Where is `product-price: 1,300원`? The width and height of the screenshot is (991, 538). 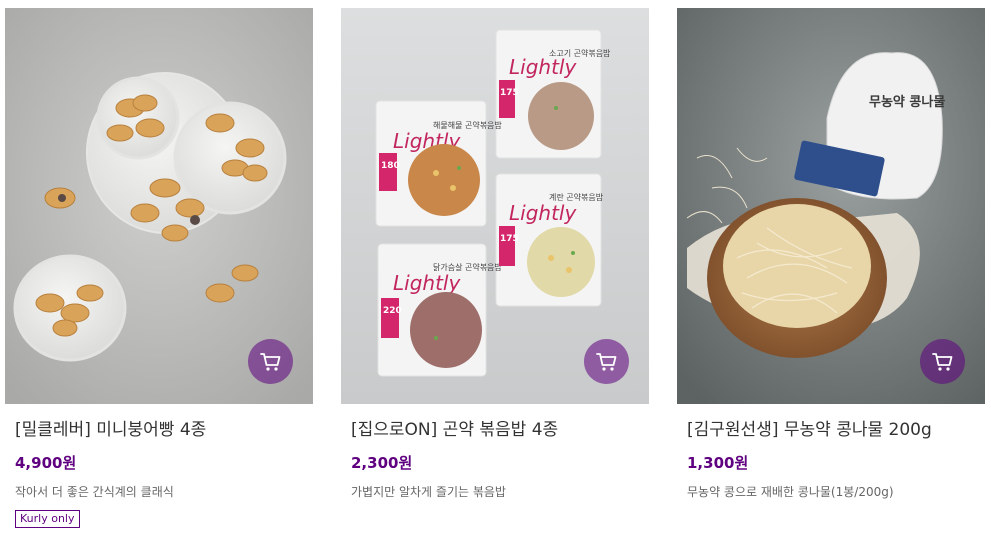 product-price: 1,300원 is located at coordinates (718, 463).